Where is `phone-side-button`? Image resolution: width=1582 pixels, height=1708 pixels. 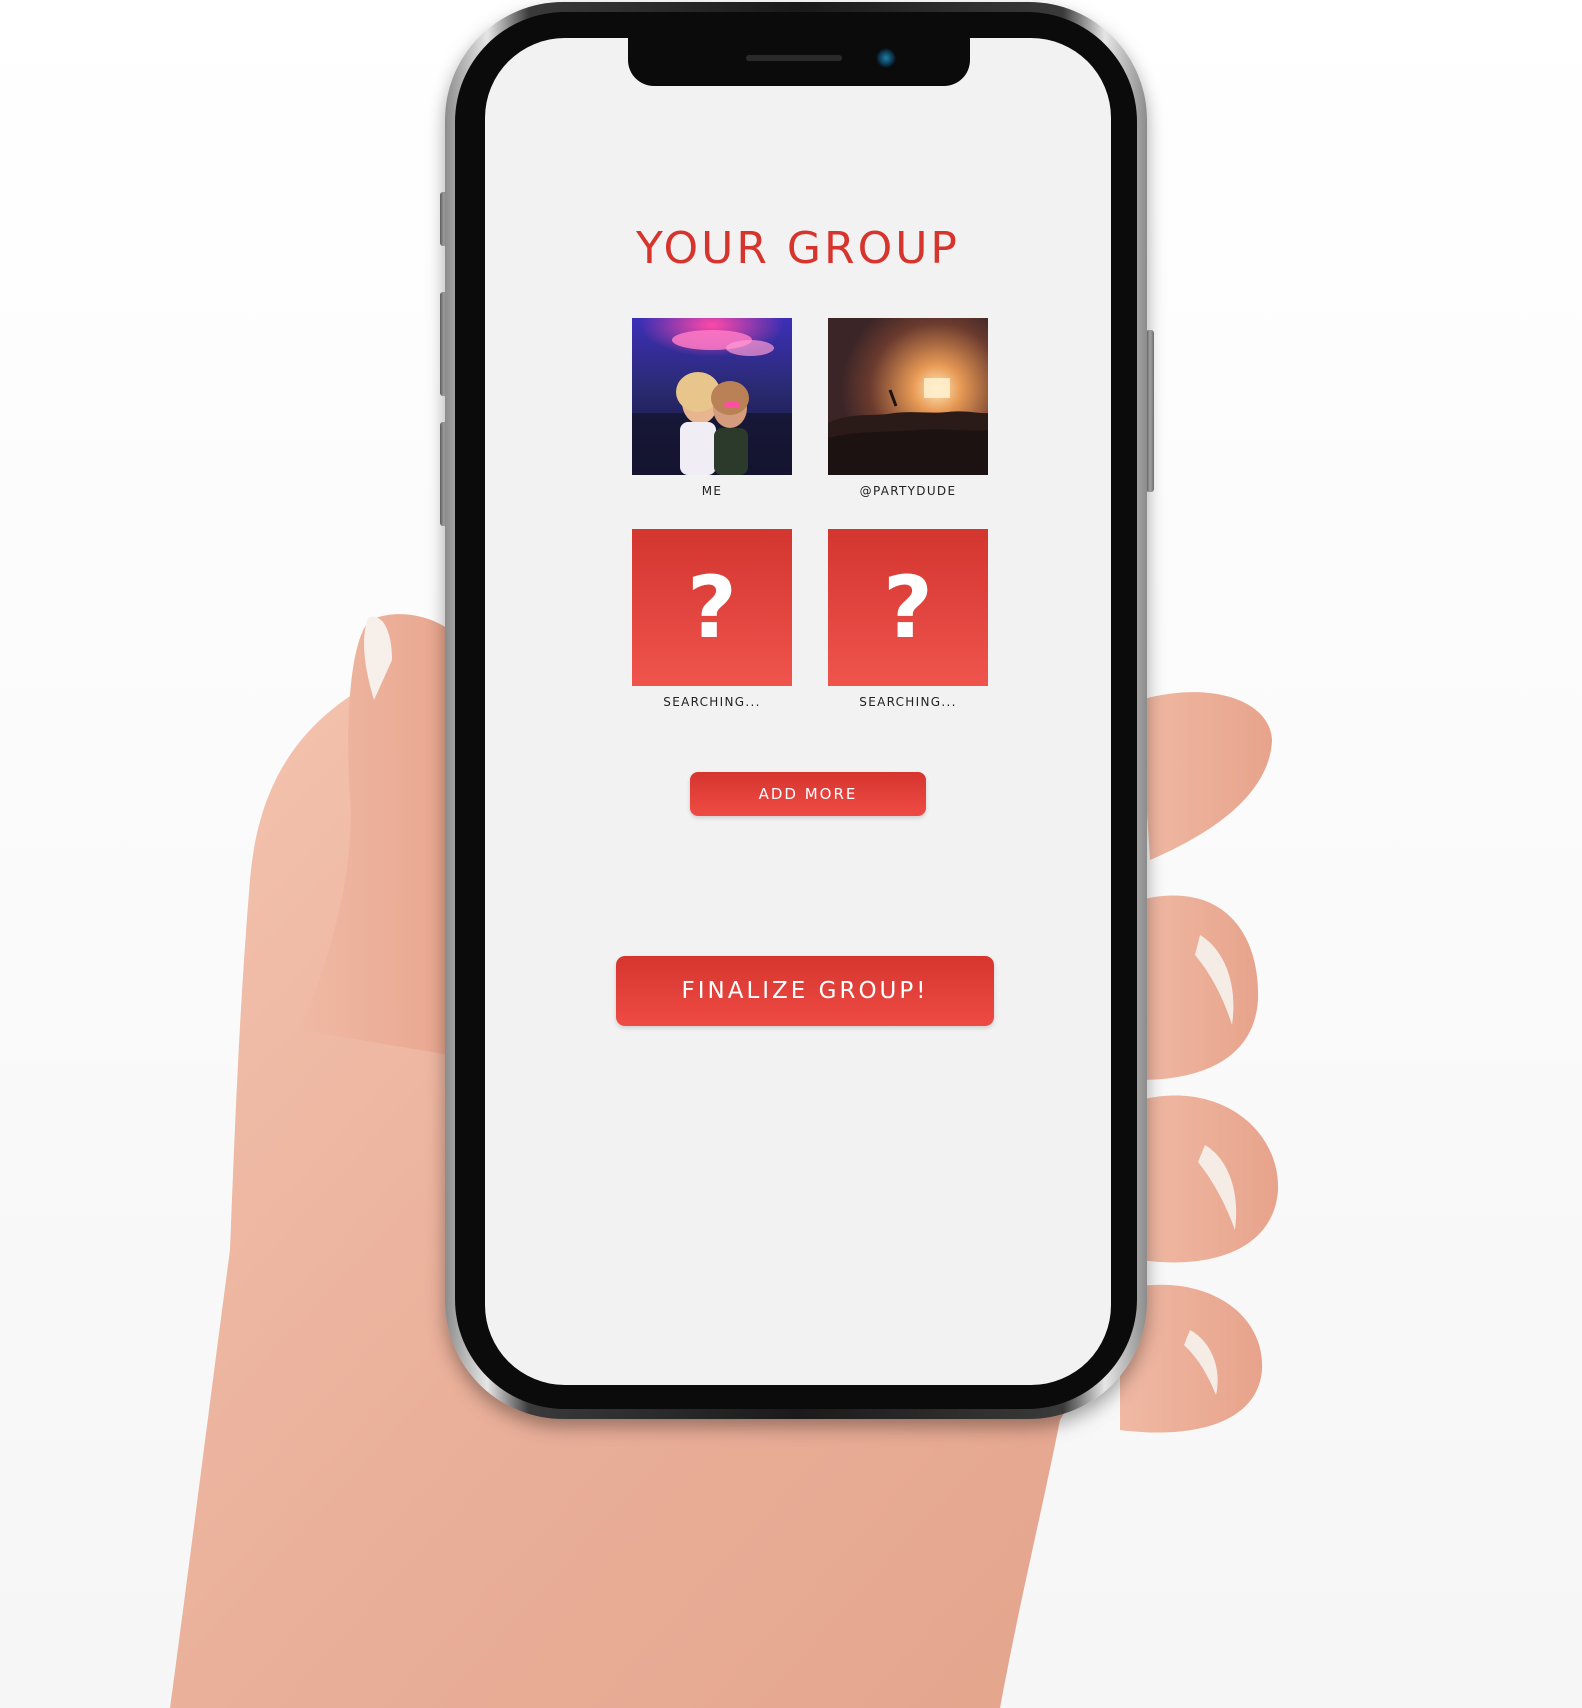 phone-side-button is located at coordinates (1150, 411).